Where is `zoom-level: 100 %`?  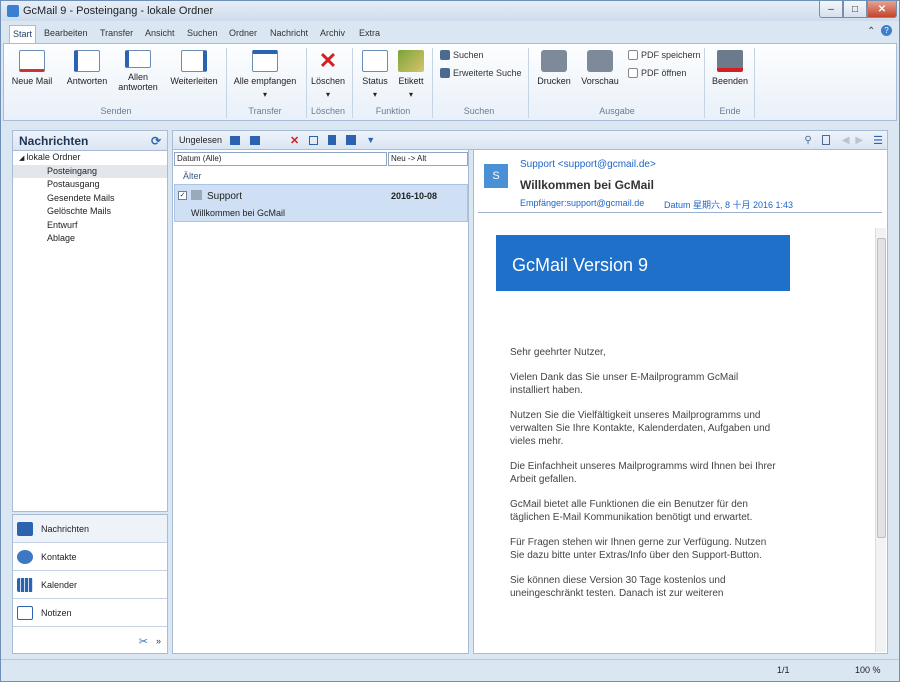
zoom-level: 100 % is located at coordinates (868, 670).